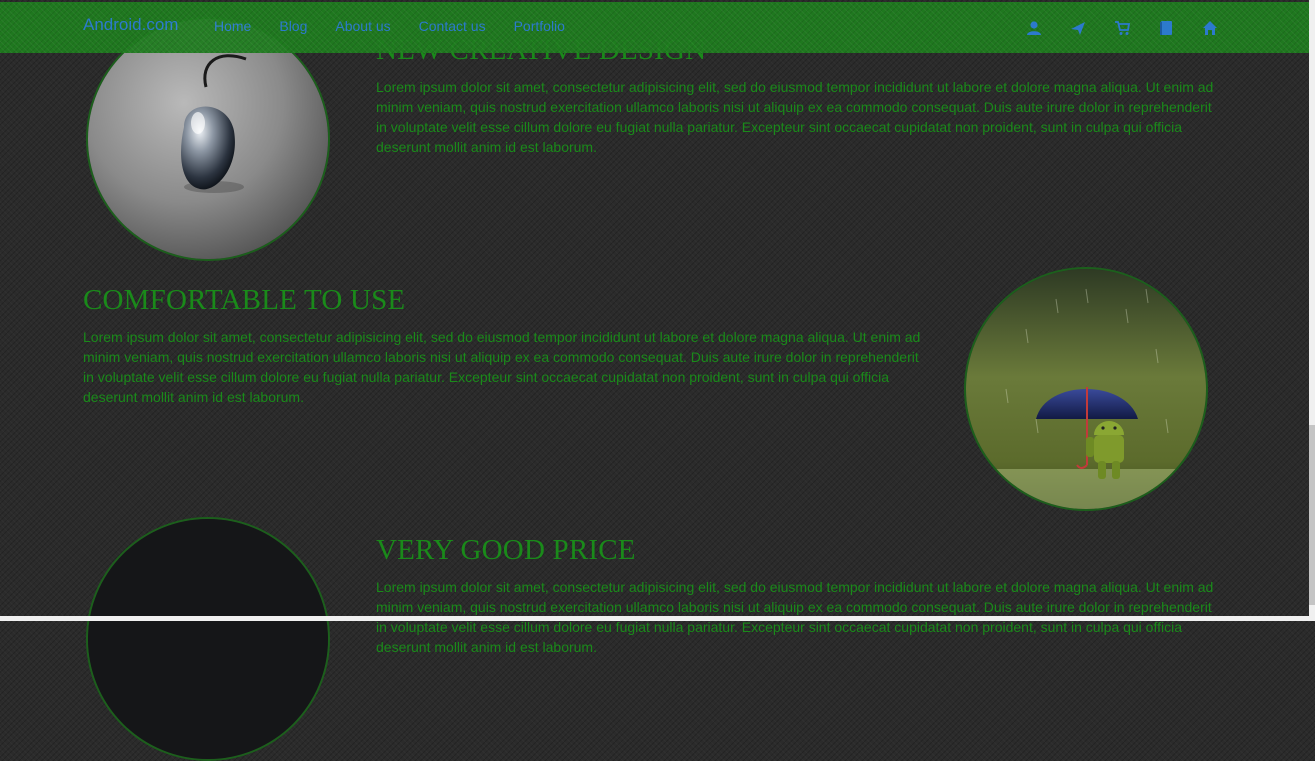 This screenshot has height=761, width=1315. Describe the element at coordinates (244, 300) in the screenshot. I see `feature-title: COMFORTABLE TO USE` at that location.